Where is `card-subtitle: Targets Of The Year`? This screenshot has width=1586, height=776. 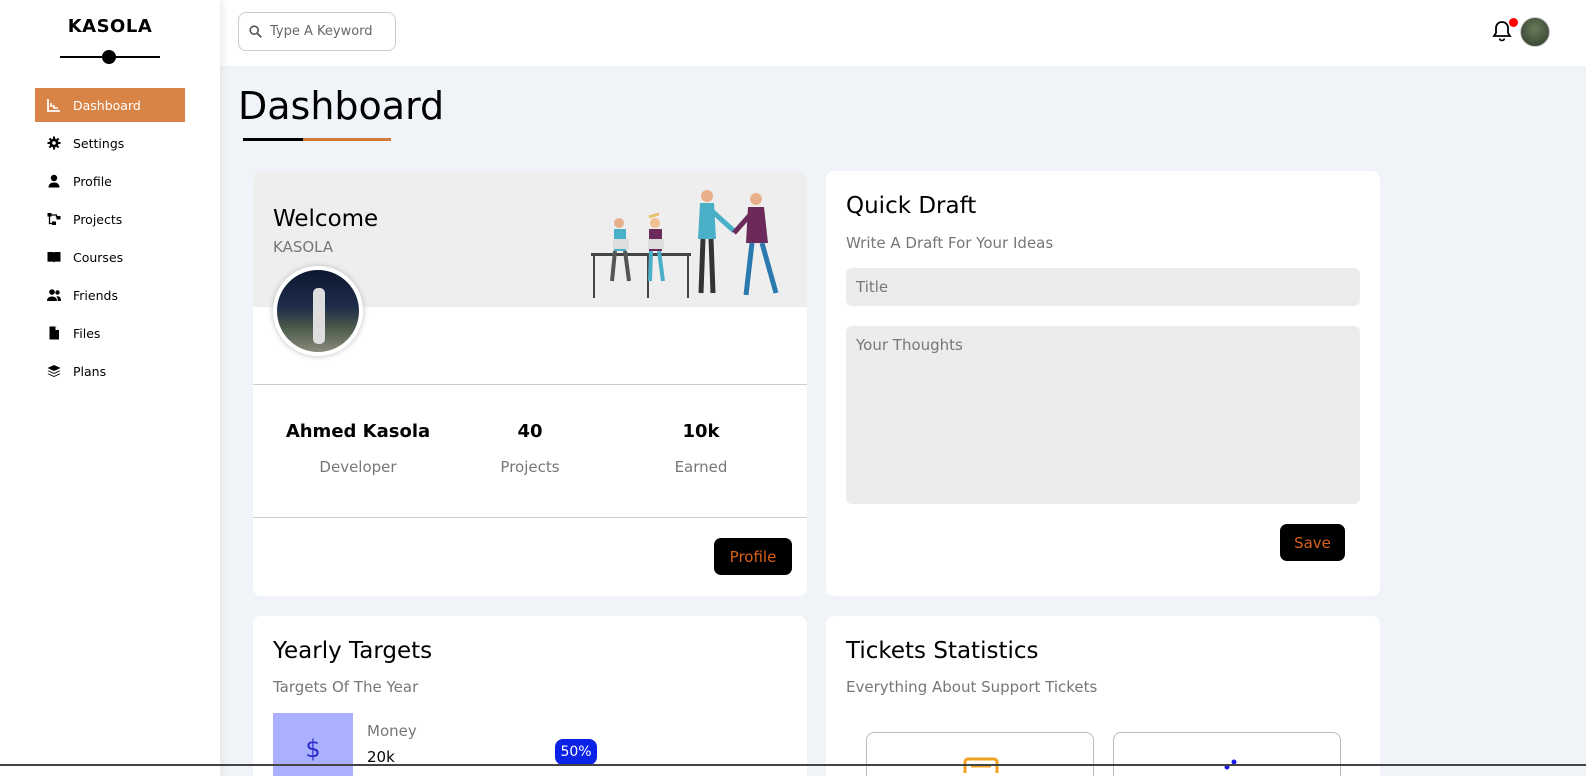
card-subtitle: Targets Of The Year is located at coordinates (346, 687).